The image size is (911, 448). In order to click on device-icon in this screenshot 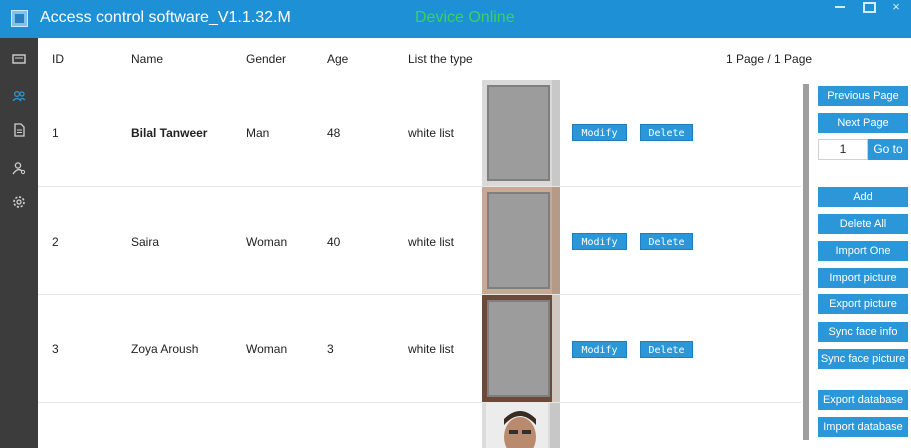, I will do `click(19, 59)`.